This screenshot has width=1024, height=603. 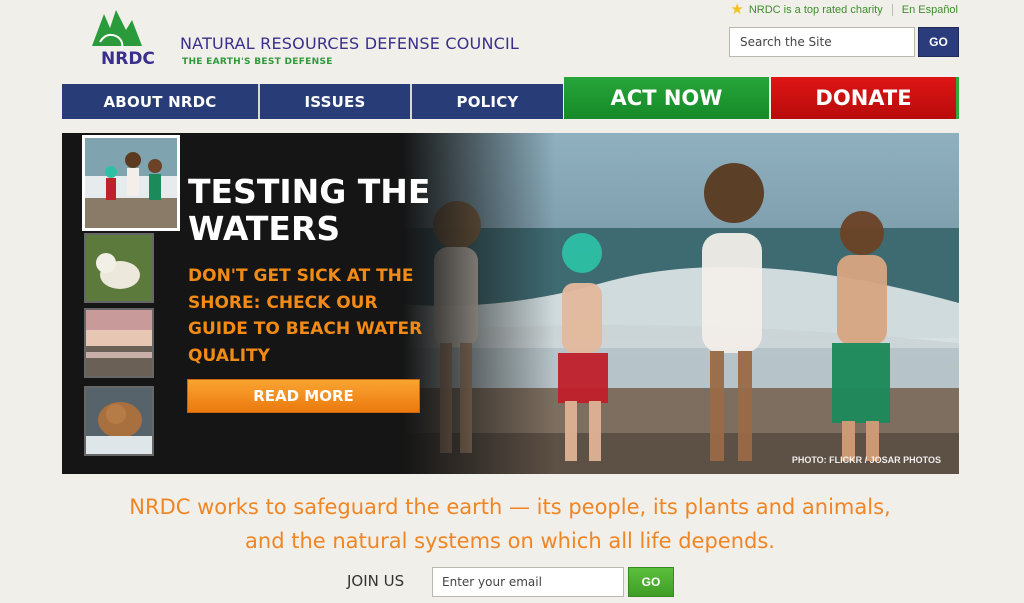 I want to click on join-us-label: JOIN US, so click(x=376, y=581).